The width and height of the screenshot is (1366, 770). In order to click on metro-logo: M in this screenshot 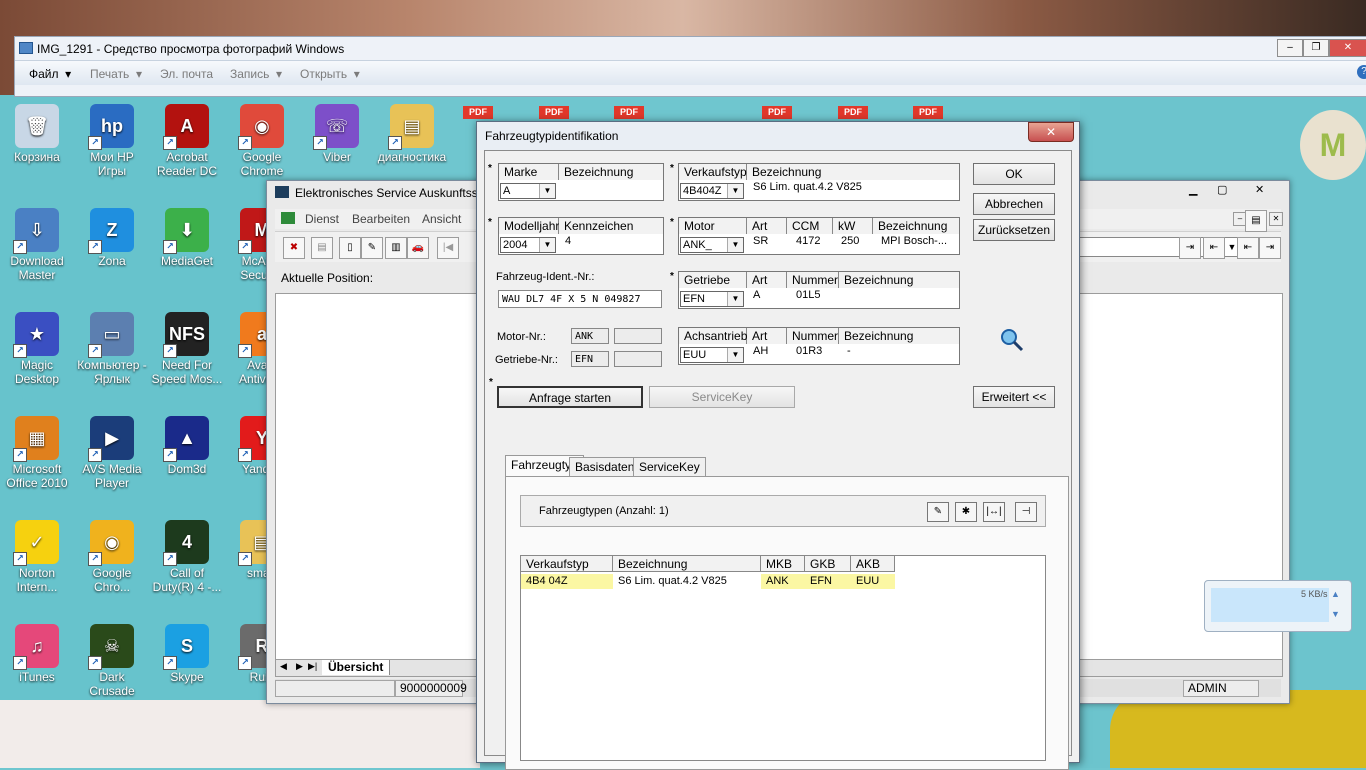, I will do `click(1333, 145)`.